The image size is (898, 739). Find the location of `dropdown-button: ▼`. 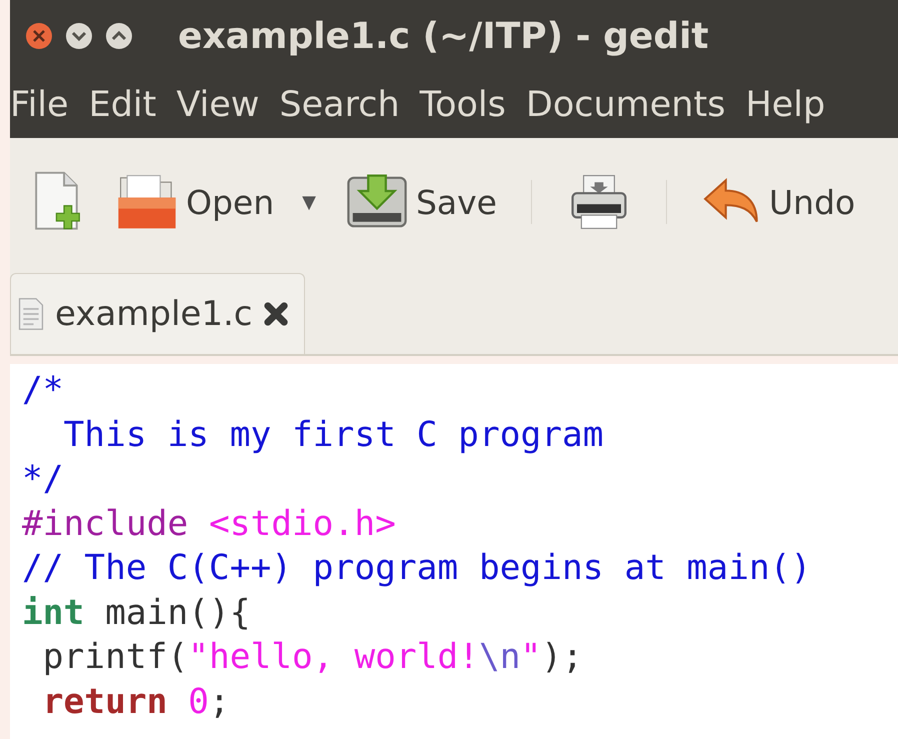

dropdown-button: ▼ is located at coordinates (309, 202).